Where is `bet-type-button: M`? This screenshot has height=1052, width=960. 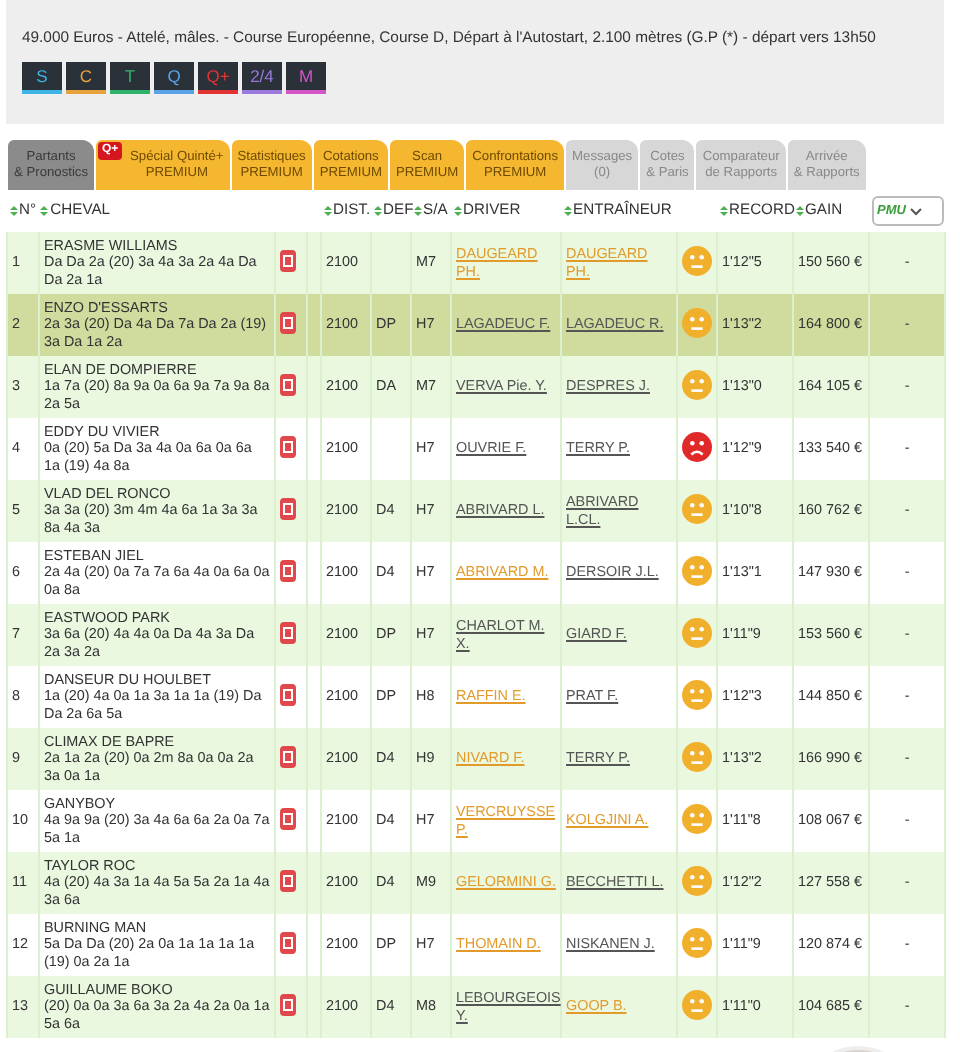
bet-type-button: M is located at coordinates (306, 78).